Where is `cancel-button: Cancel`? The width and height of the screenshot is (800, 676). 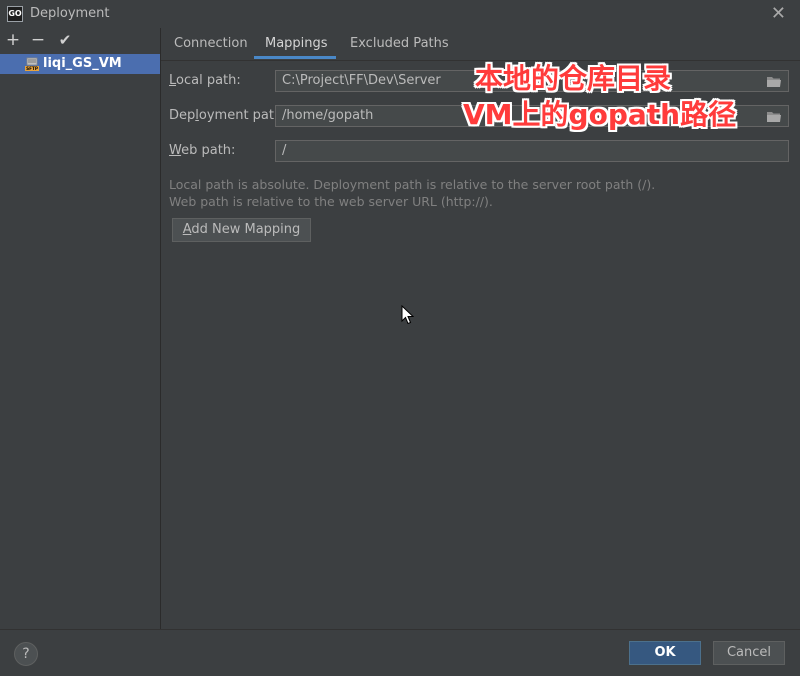
cancel-button: Cancel is located at coordinates (749, 653).